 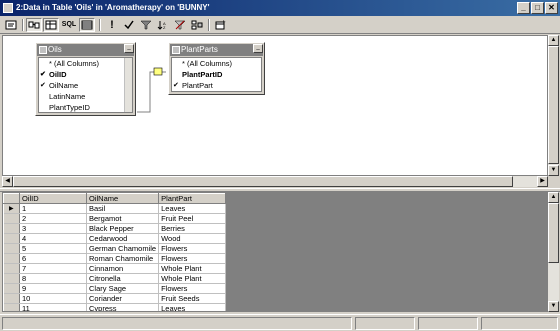 What do you see at coordinates (537, 8) in the screenshot?
I see `maximize-button: □` at bounding box center [537, 8].